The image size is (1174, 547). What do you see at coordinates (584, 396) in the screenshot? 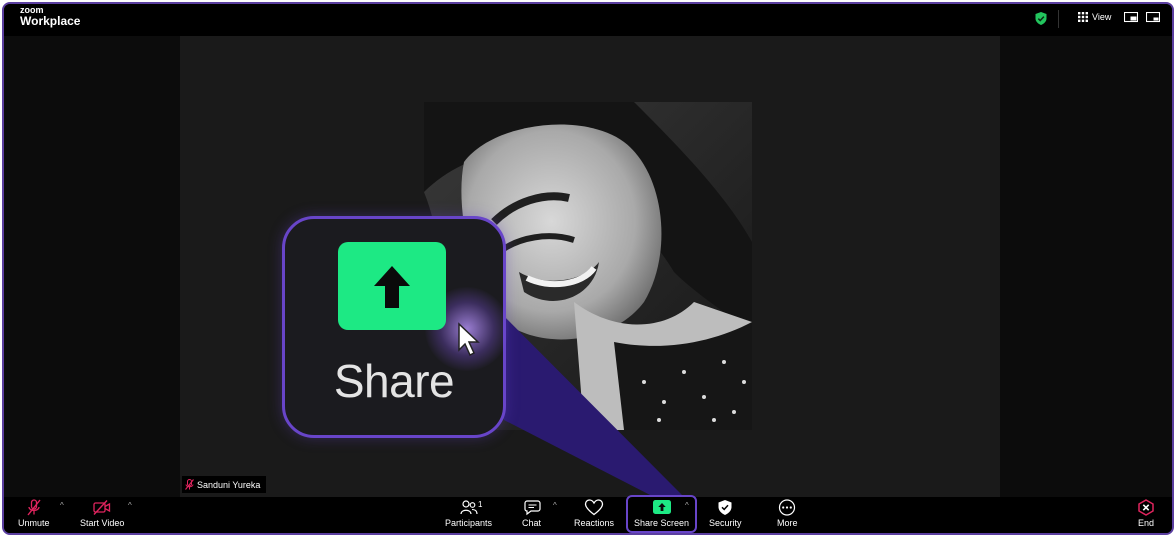
I see `callout-connector` at bounding box center [584, 396].